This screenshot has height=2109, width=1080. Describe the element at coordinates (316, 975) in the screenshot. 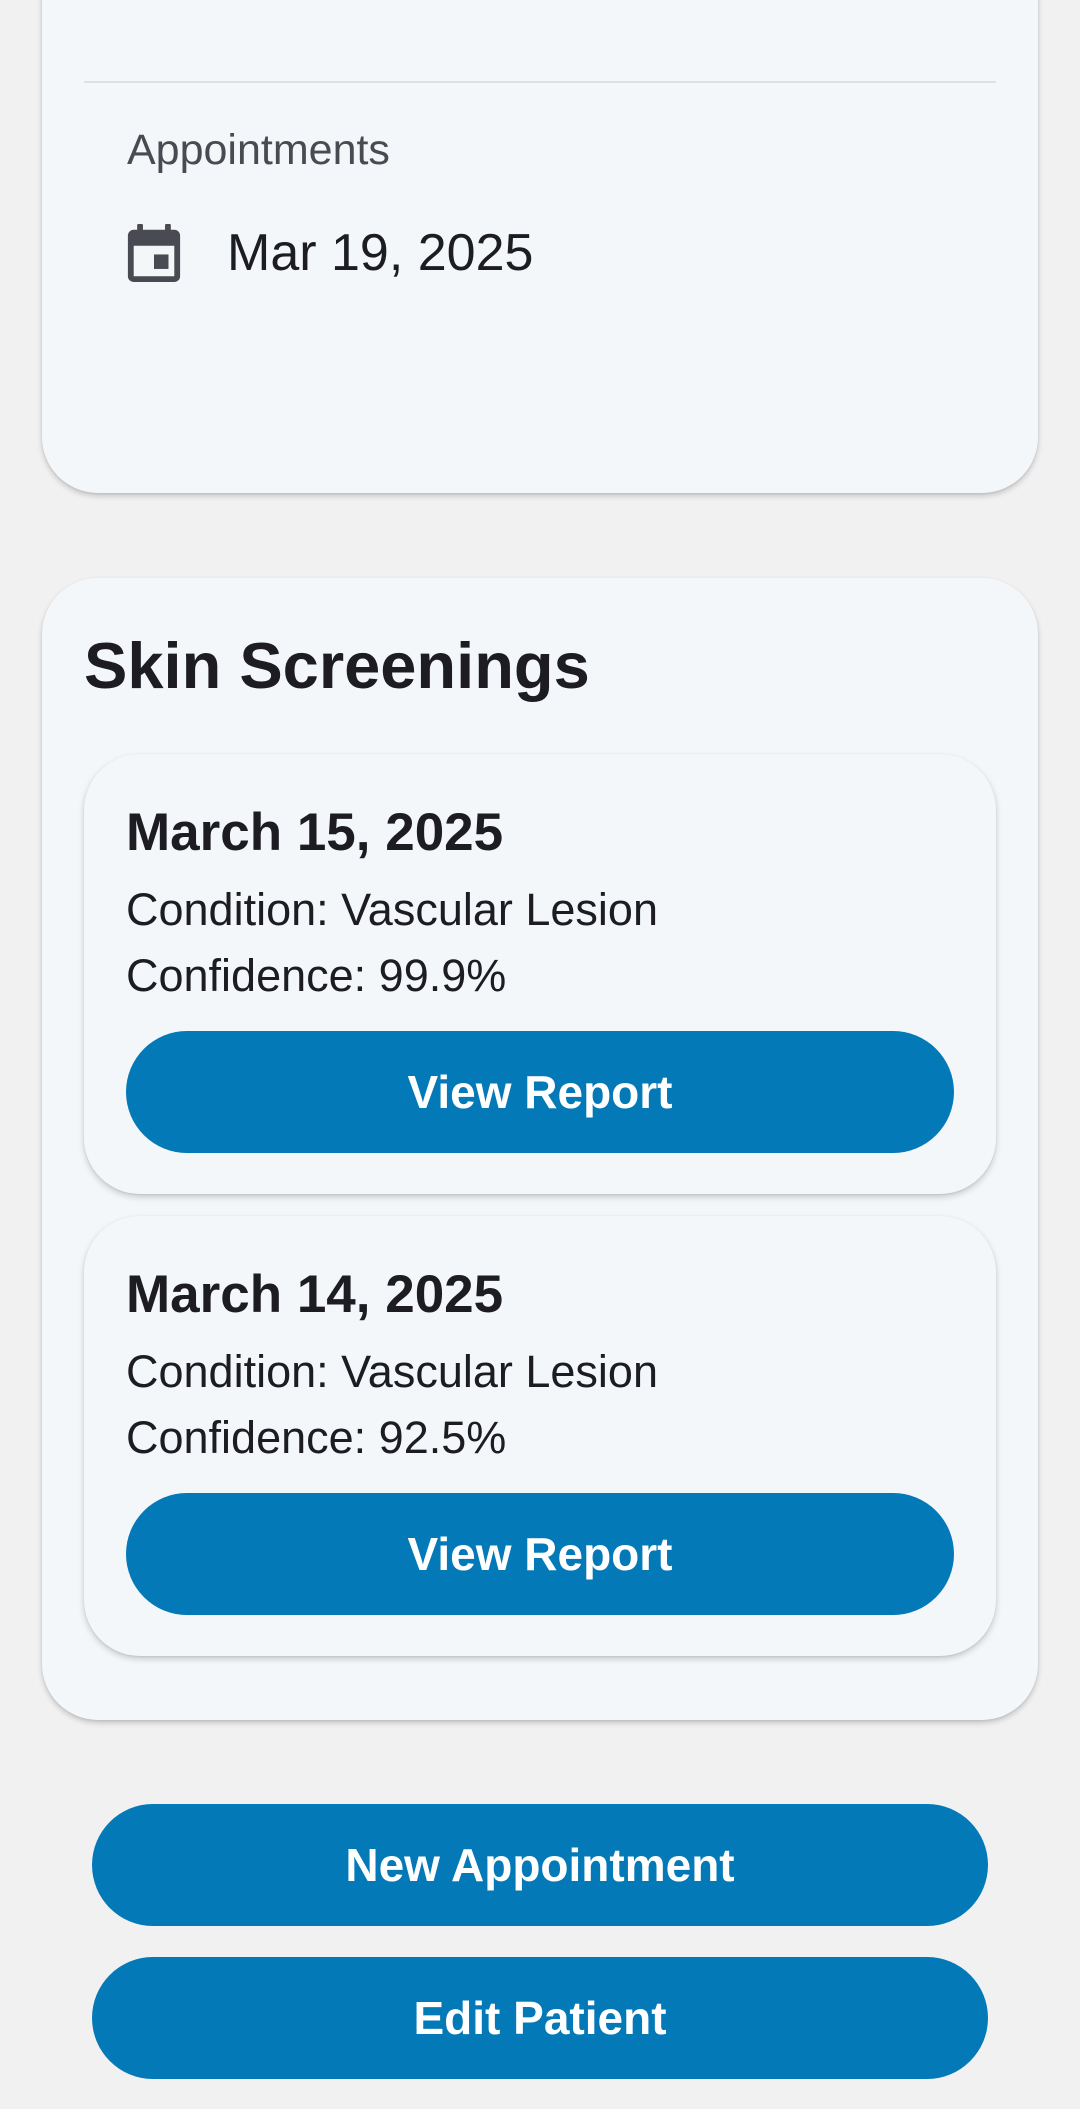

I see `screening-confidence: Confidence: 99.9%` at that location.